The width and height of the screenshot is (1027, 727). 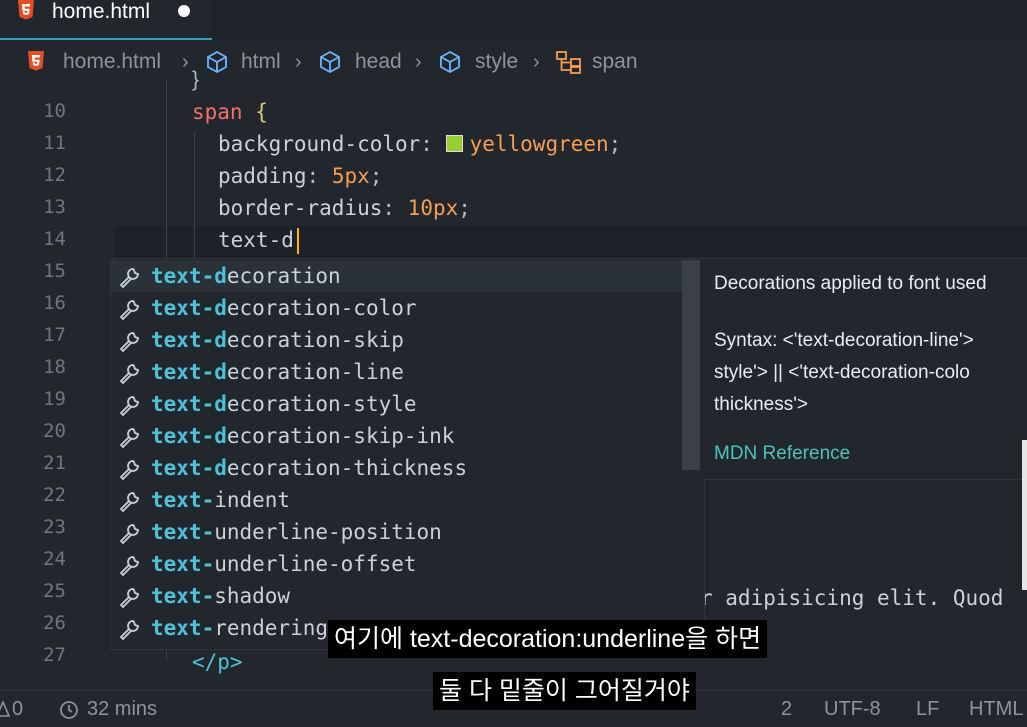 I want to click on syntax-line: style'> || <'text-decoration-colo, so click(x=842, y=372).